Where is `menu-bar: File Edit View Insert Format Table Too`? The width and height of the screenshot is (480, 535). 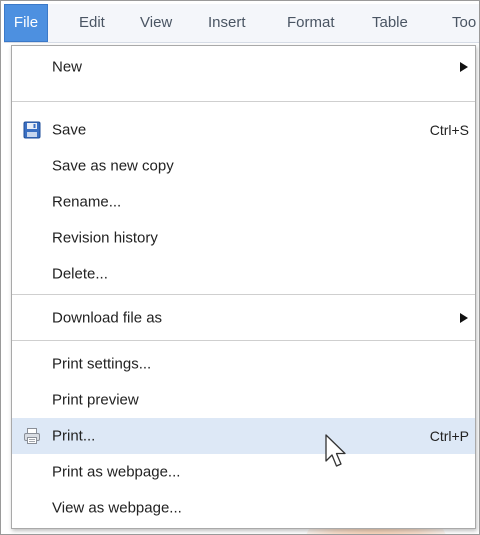
menu-bar: File Edit View Insert Format Table Too is located at coordinates (241, 23).